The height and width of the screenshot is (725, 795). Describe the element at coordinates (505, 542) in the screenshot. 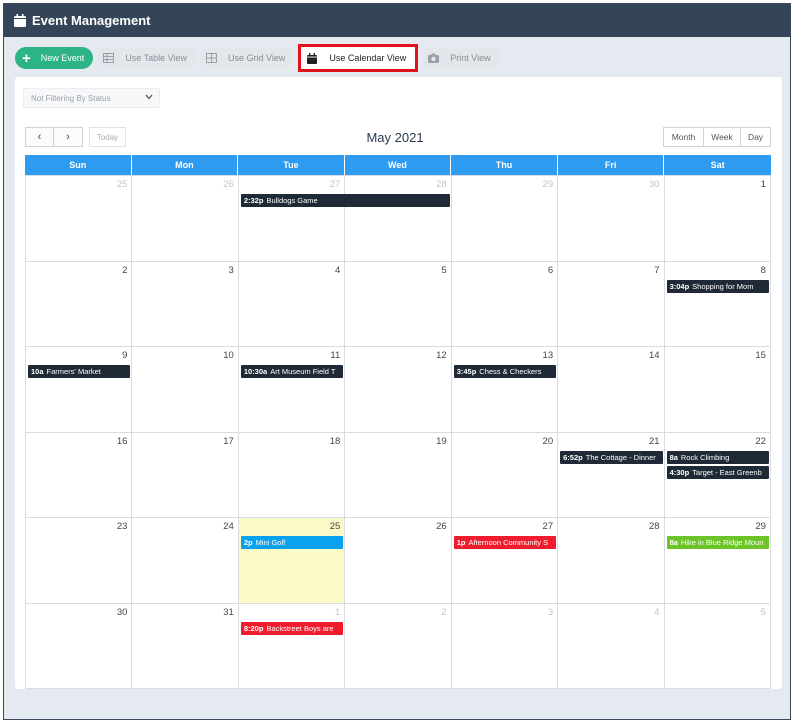

I see `calendar-event: 1p Afternoon Community S` at that location.